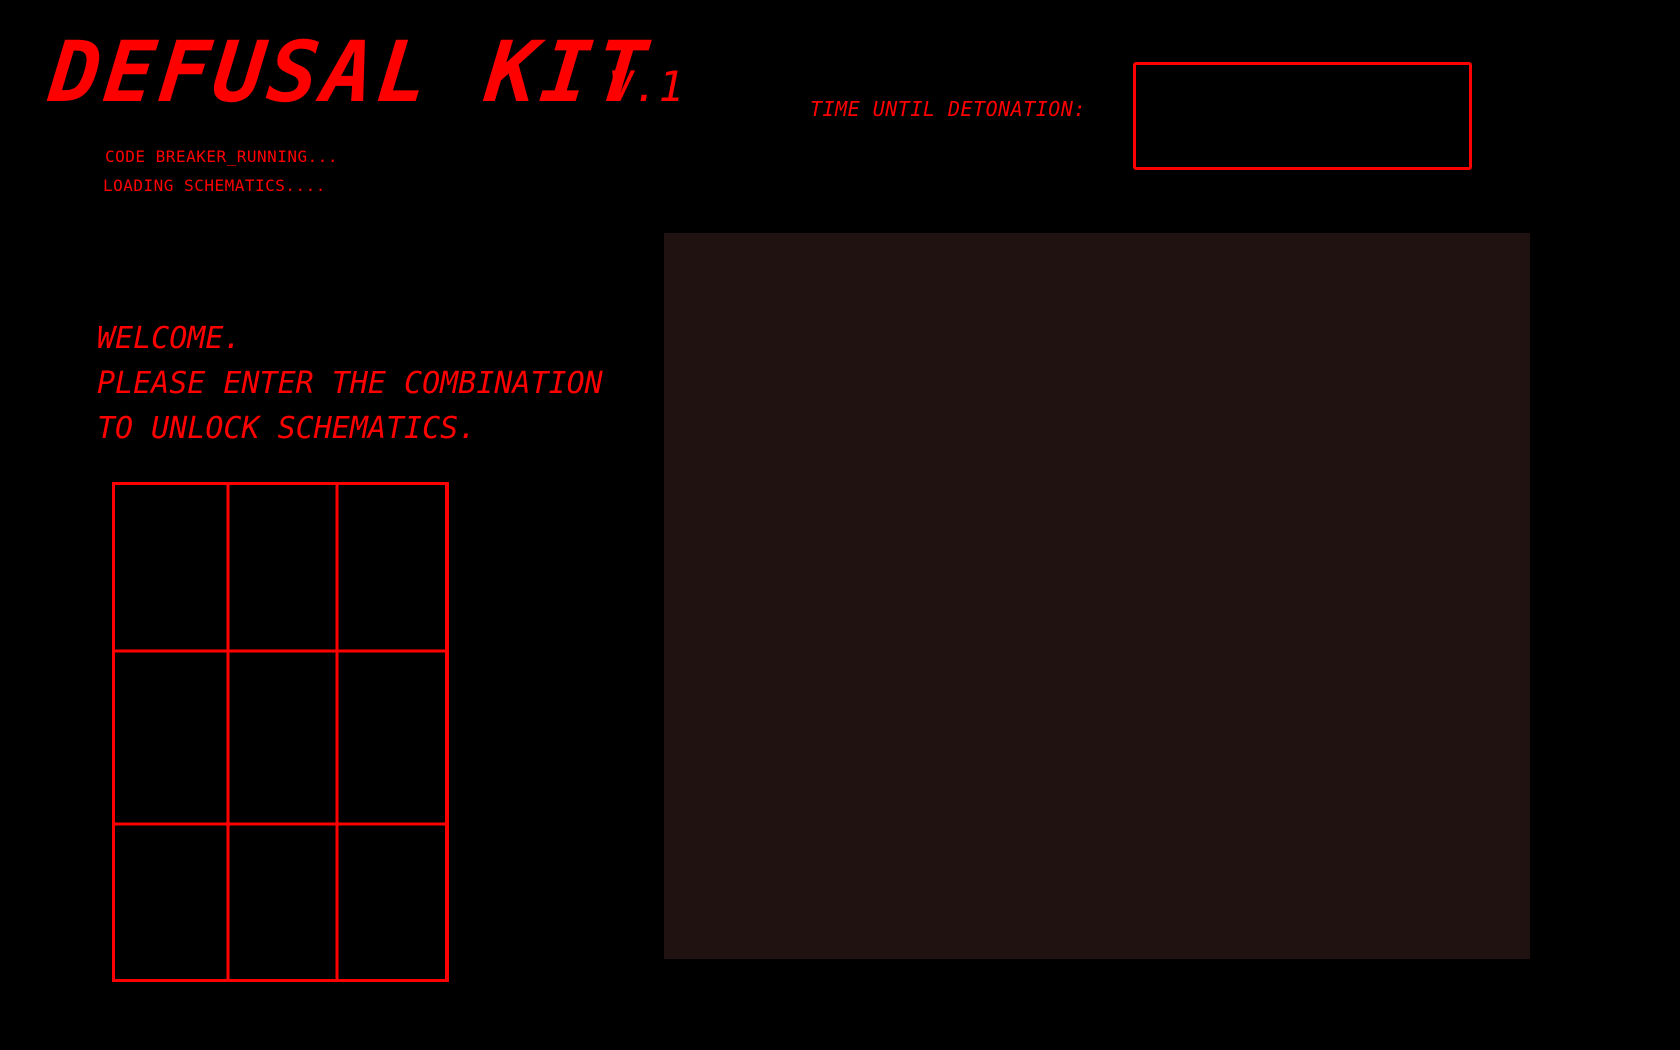 The image size is (1680, 1050). What do you see at coordinates (287, 428) in the screenshot?
I see `welcome-line: TO UNLOCK SCHEMATICS.` at bounding box center [287, 428].